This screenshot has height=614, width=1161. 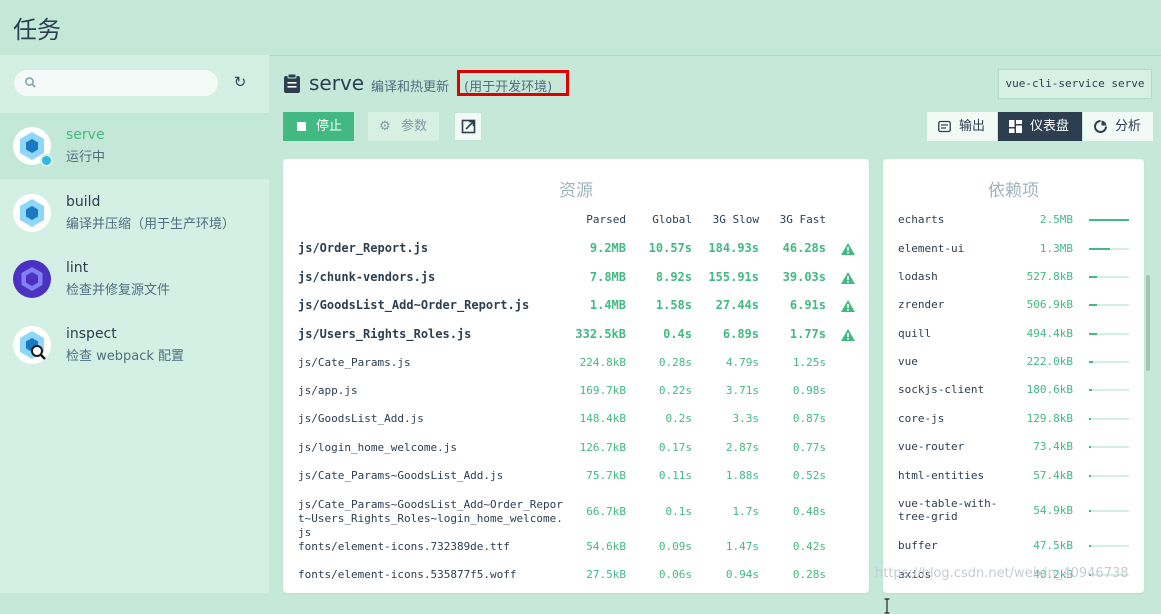 I want to click on dependency-name: zrender, so click(x=921, y=304).